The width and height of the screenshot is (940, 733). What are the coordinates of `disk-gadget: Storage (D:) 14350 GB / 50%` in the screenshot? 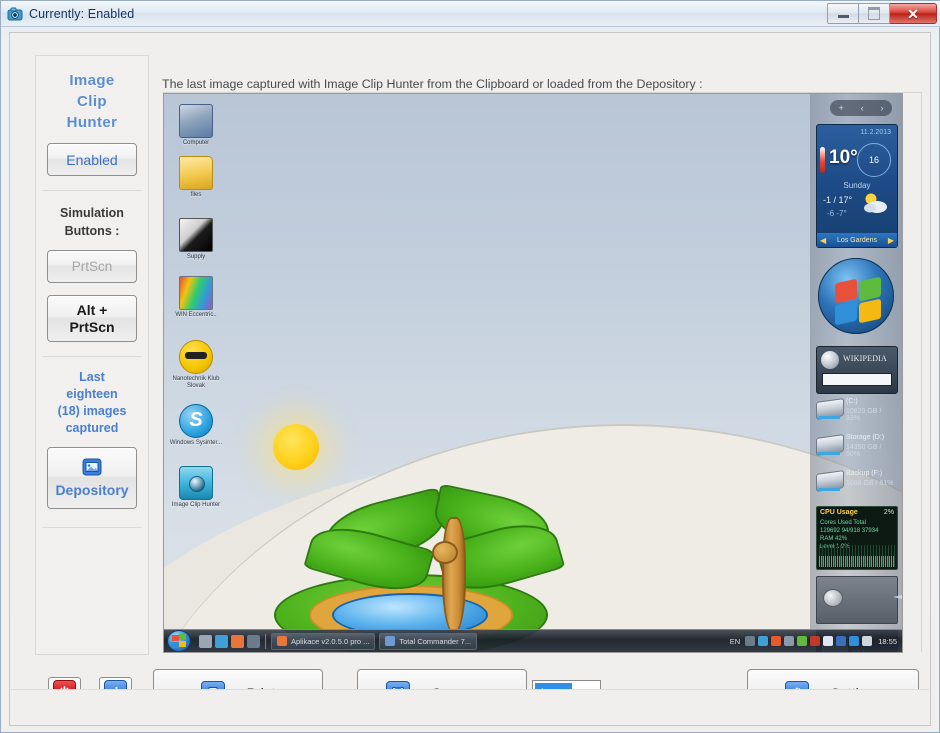 It's located at (856, 448).